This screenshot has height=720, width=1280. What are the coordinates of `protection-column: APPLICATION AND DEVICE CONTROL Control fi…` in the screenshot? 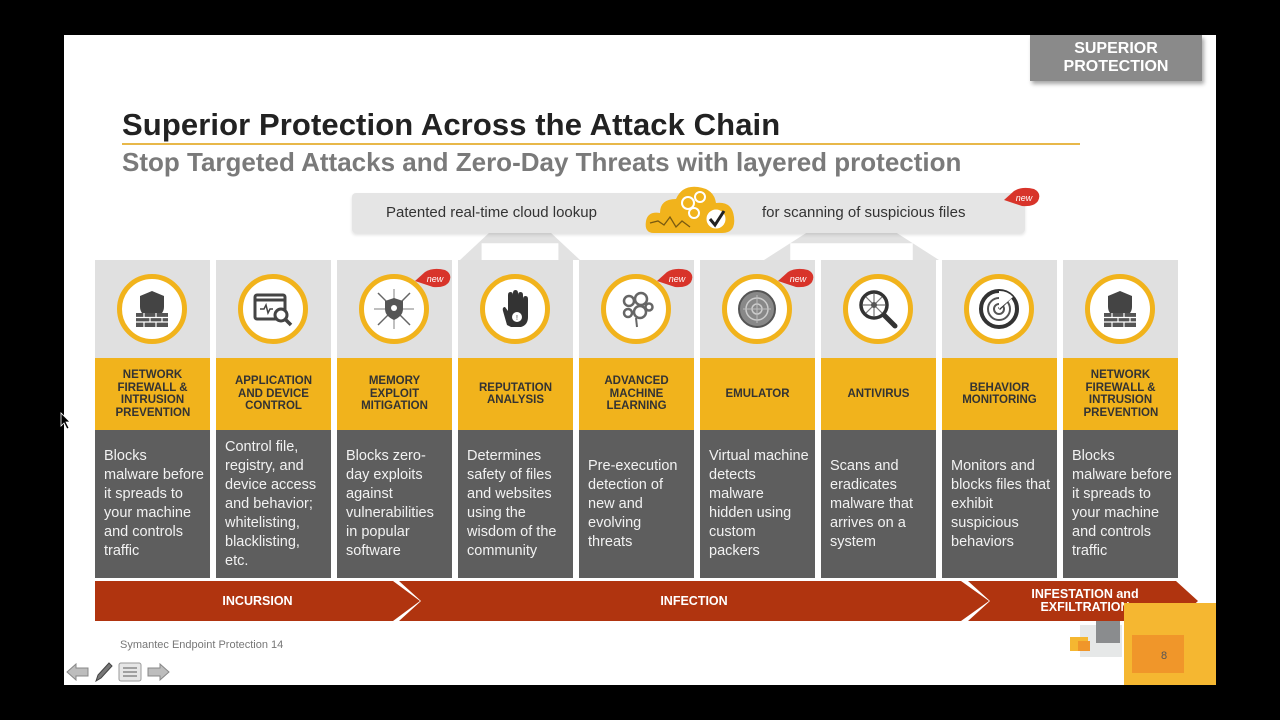 It's located at (273, 419).